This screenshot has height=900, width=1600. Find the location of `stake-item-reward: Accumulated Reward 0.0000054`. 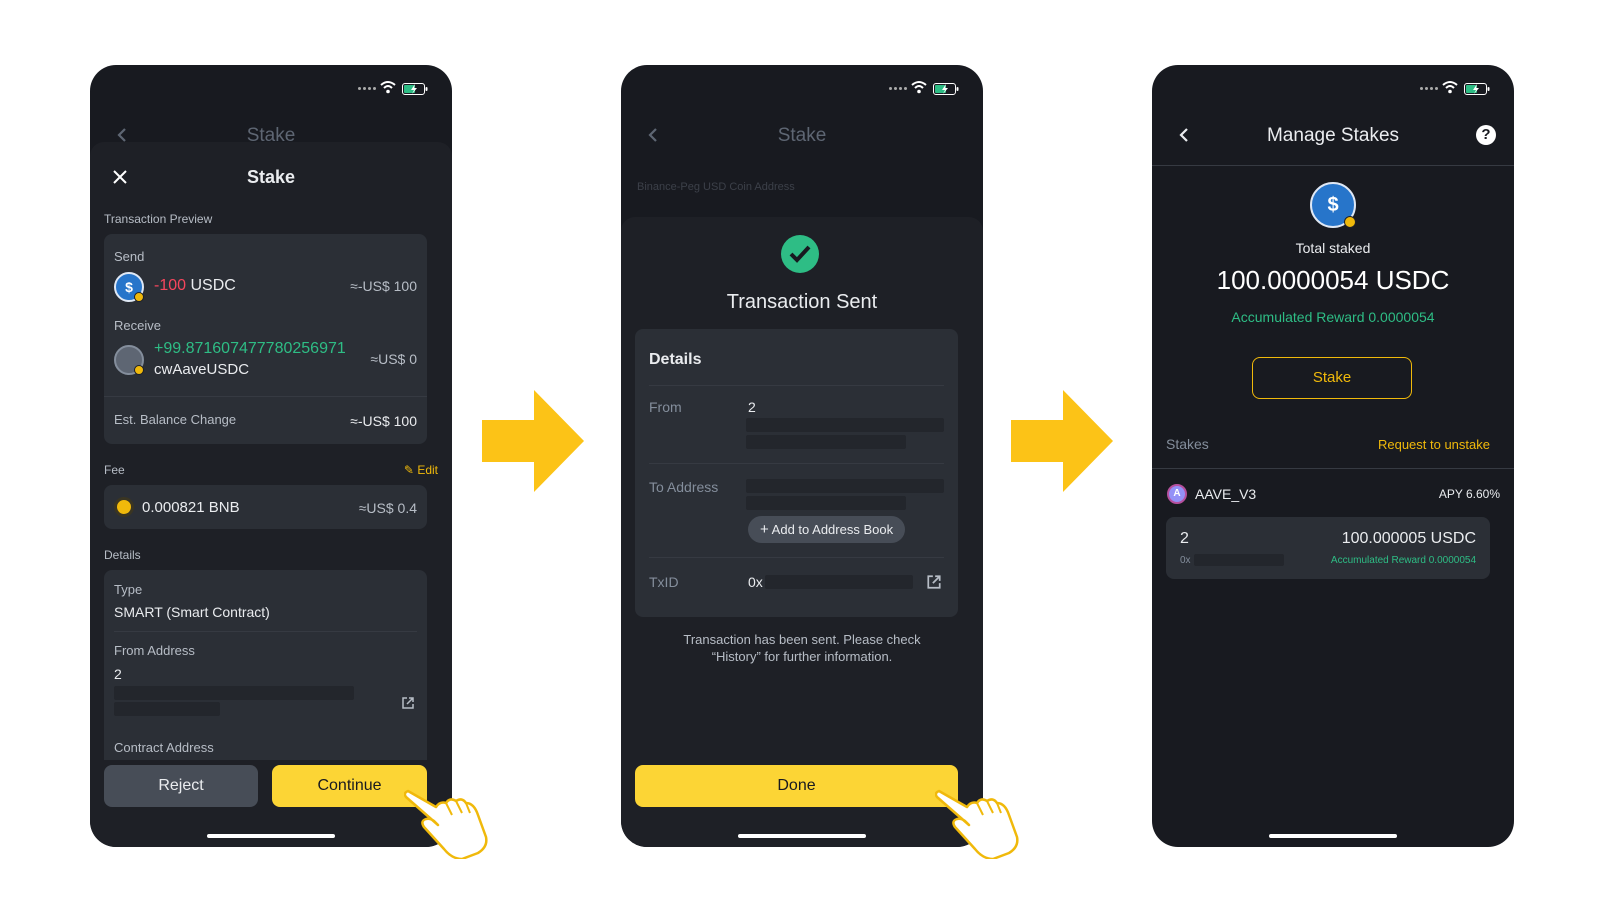

stake-item-reward: Accumulated Reward 0.0000054 is located at coordinates (1403, 560).